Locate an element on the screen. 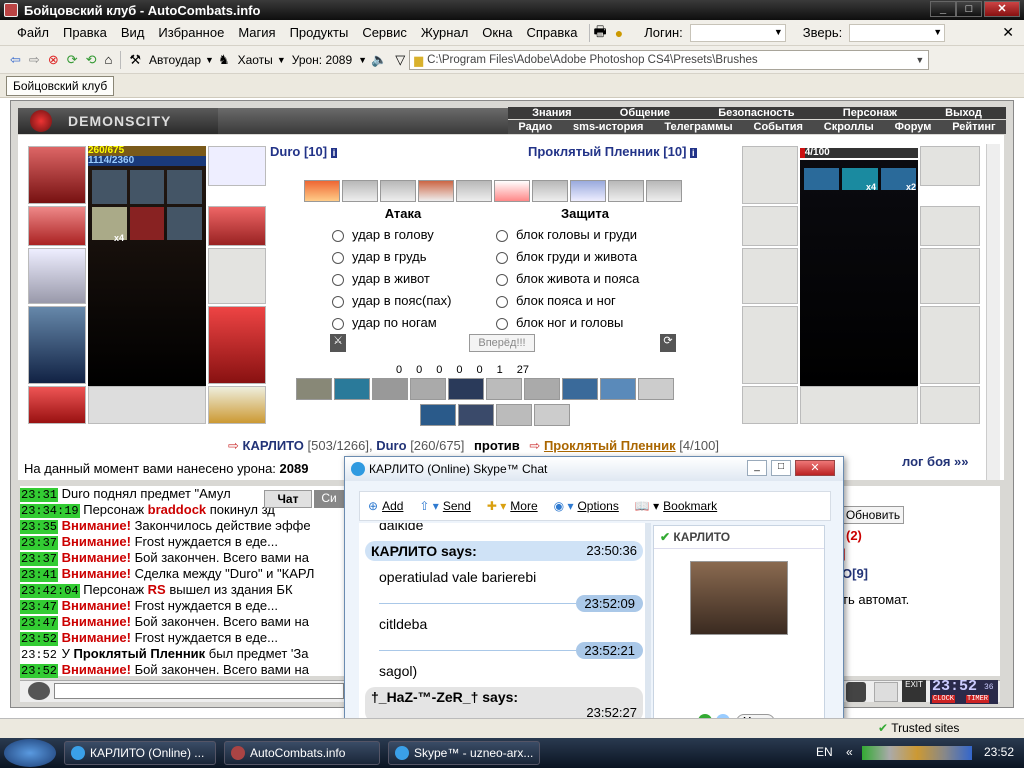  menu-magic: Магия is located at coordinates (256, 32).